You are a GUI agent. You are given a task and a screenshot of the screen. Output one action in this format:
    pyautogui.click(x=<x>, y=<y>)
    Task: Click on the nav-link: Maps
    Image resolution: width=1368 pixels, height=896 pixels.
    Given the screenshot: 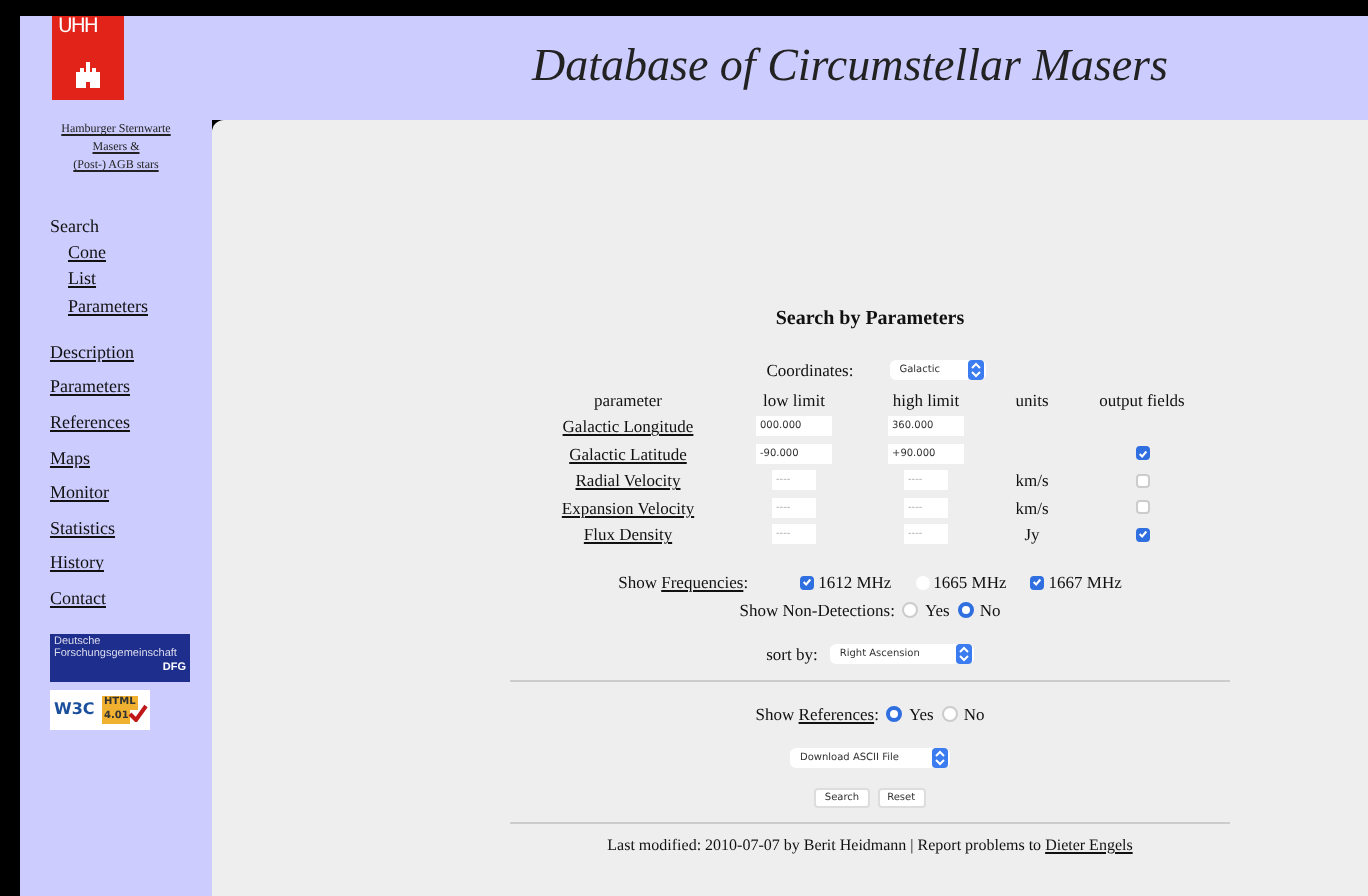 What is the action you would take?
    pyautogui.click(x=70, y=457)
    